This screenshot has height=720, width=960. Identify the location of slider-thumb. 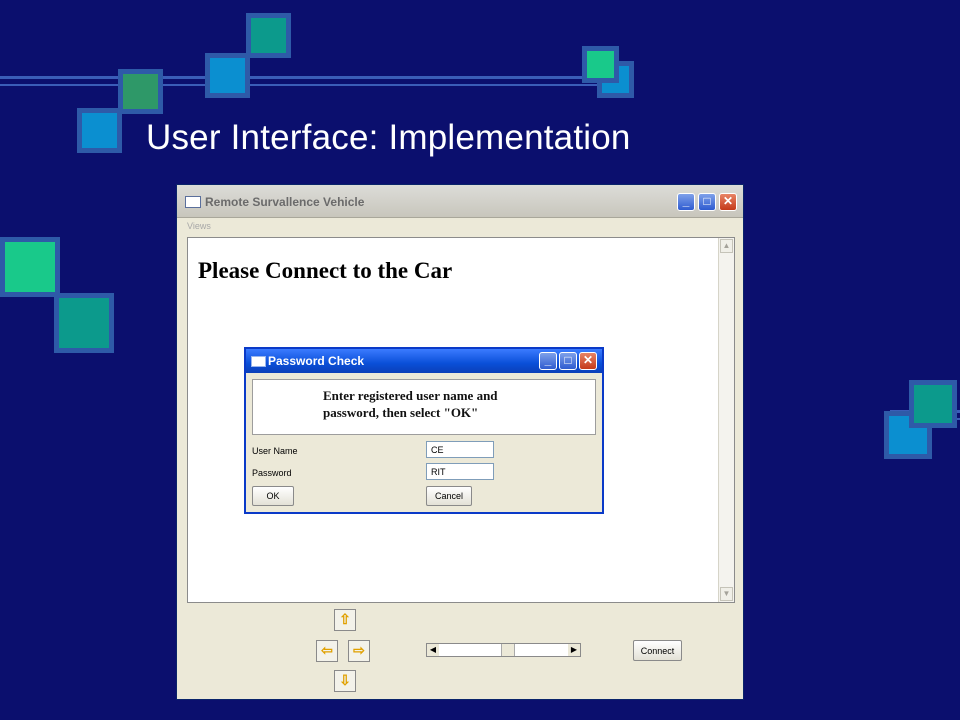
(508, 650).